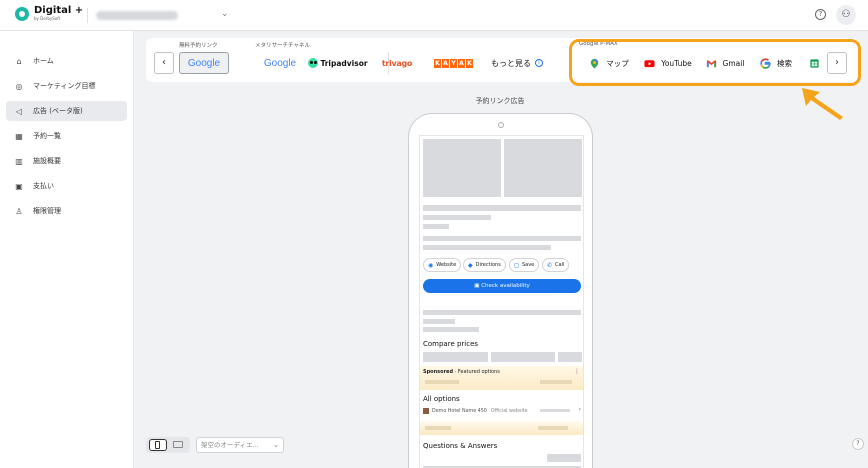 This screenshot has width=868, height=468. I want to click on pmax-highlight-box, so click(715, 62).